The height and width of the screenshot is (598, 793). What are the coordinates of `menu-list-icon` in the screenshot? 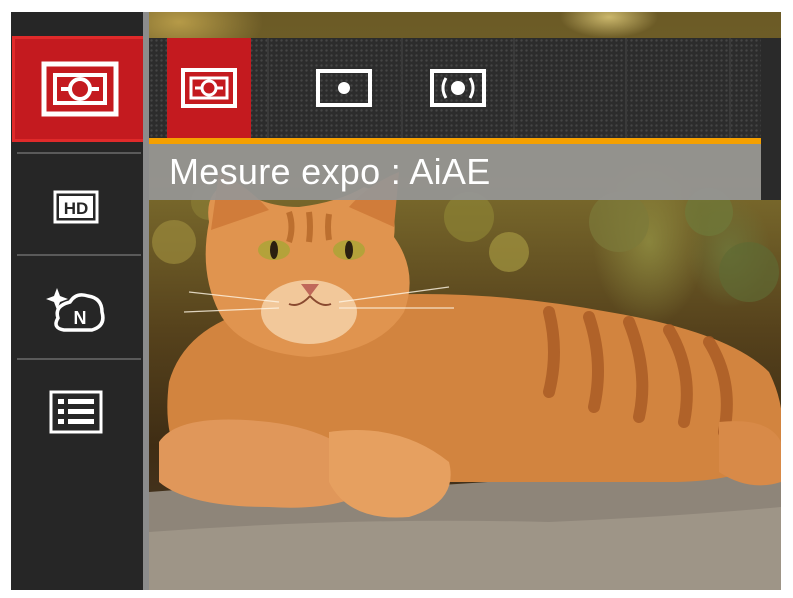 It's located at (76, 412).